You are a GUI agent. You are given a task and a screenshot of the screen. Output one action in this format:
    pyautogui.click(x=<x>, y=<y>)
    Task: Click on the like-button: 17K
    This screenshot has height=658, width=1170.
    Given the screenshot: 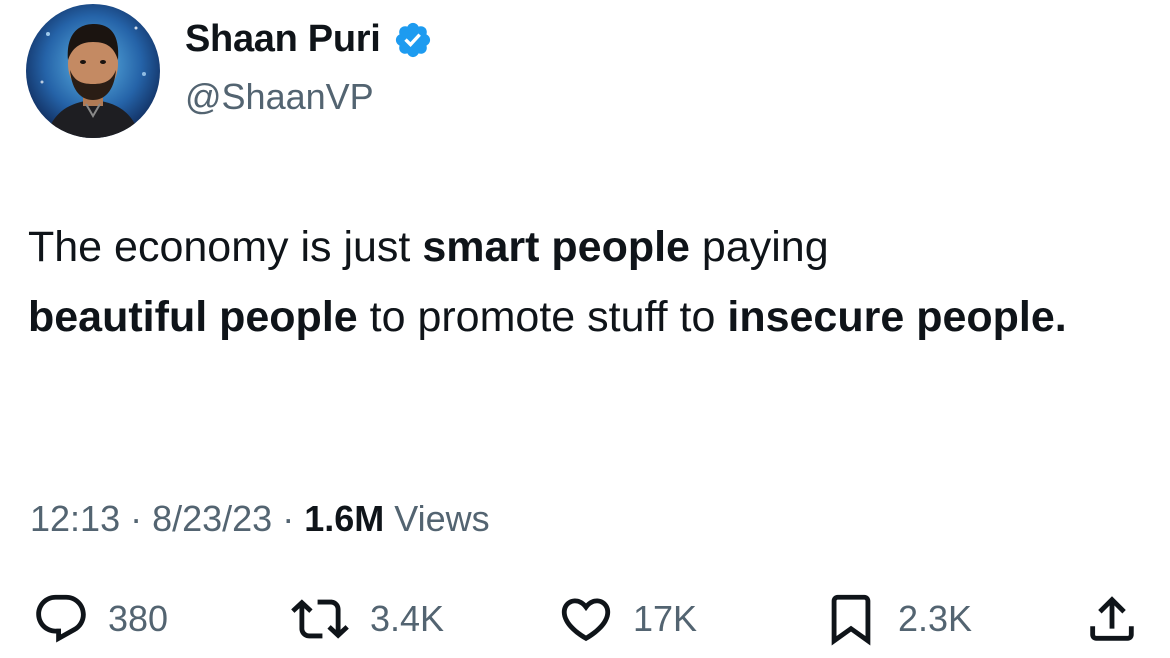 What is the action you would take?
    pyautogui.click(x=627, y=619)
    